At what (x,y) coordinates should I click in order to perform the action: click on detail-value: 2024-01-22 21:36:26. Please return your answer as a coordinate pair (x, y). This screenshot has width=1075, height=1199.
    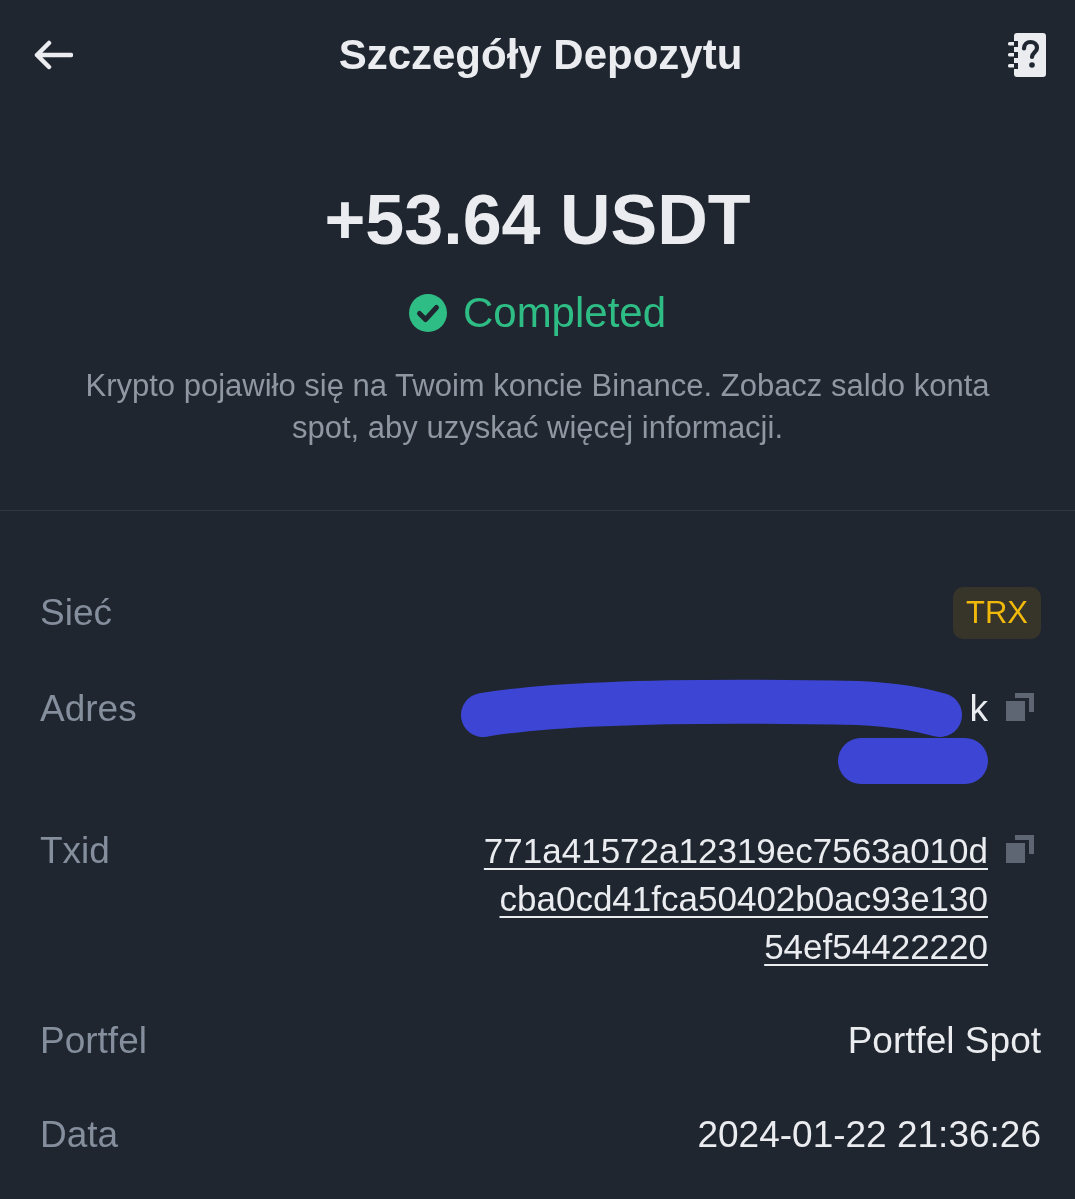
    Looking at the image, I should click on (869, 1135).